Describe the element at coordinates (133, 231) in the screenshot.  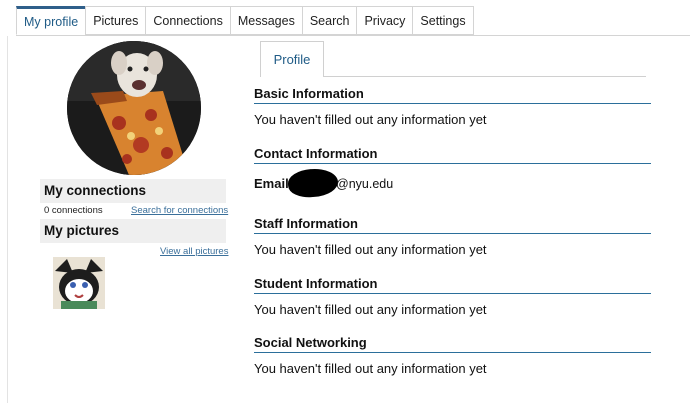
I see `my-pictures-heading: My pictures` at that location.